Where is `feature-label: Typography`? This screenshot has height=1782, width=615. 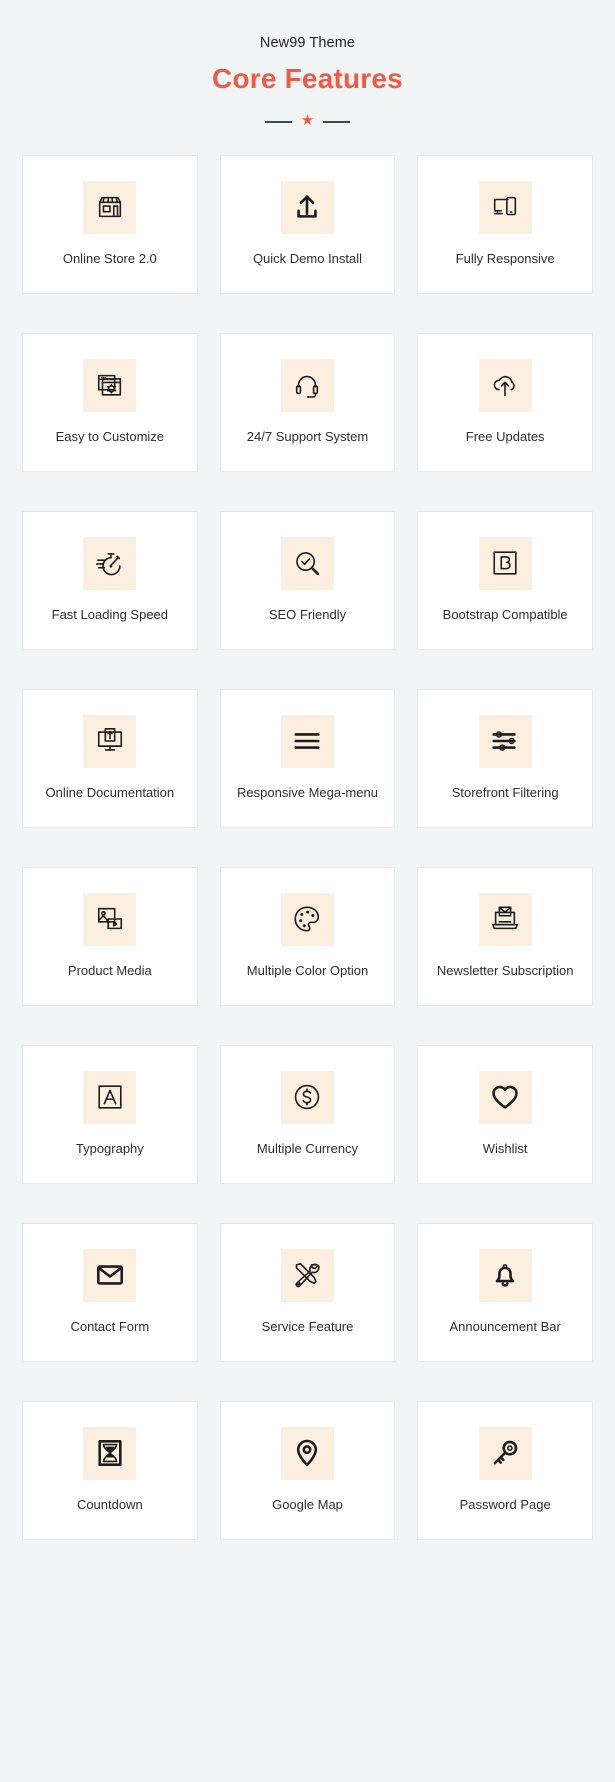
feature-label: Typography is located at coordinates (109, 1148).